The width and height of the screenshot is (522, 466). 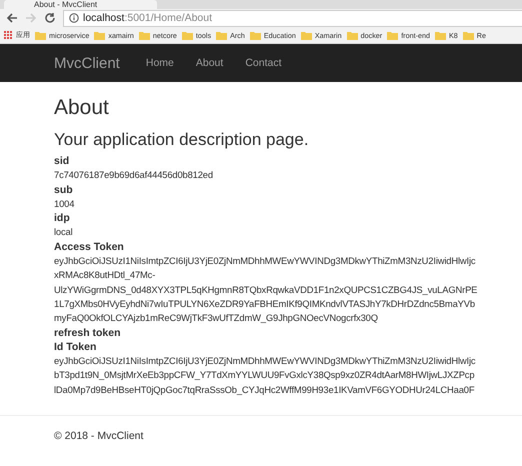 I want to click on claim-value: lDa0Mp7d9BeHBseHT0jQpGoc7tqRraSssOb_CYJqHc2WffM99H93e1IKVamVF6GYODHUr24LCHaa0F, so click(x=265, y=389).